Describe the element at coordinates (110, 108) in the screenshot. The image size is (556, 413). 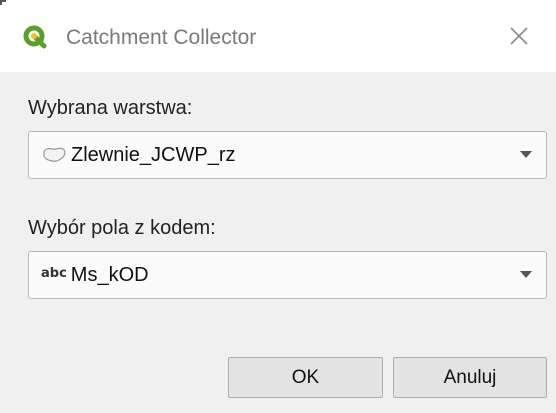
I see `layer-label: Wybrana warstwa:` at that location.